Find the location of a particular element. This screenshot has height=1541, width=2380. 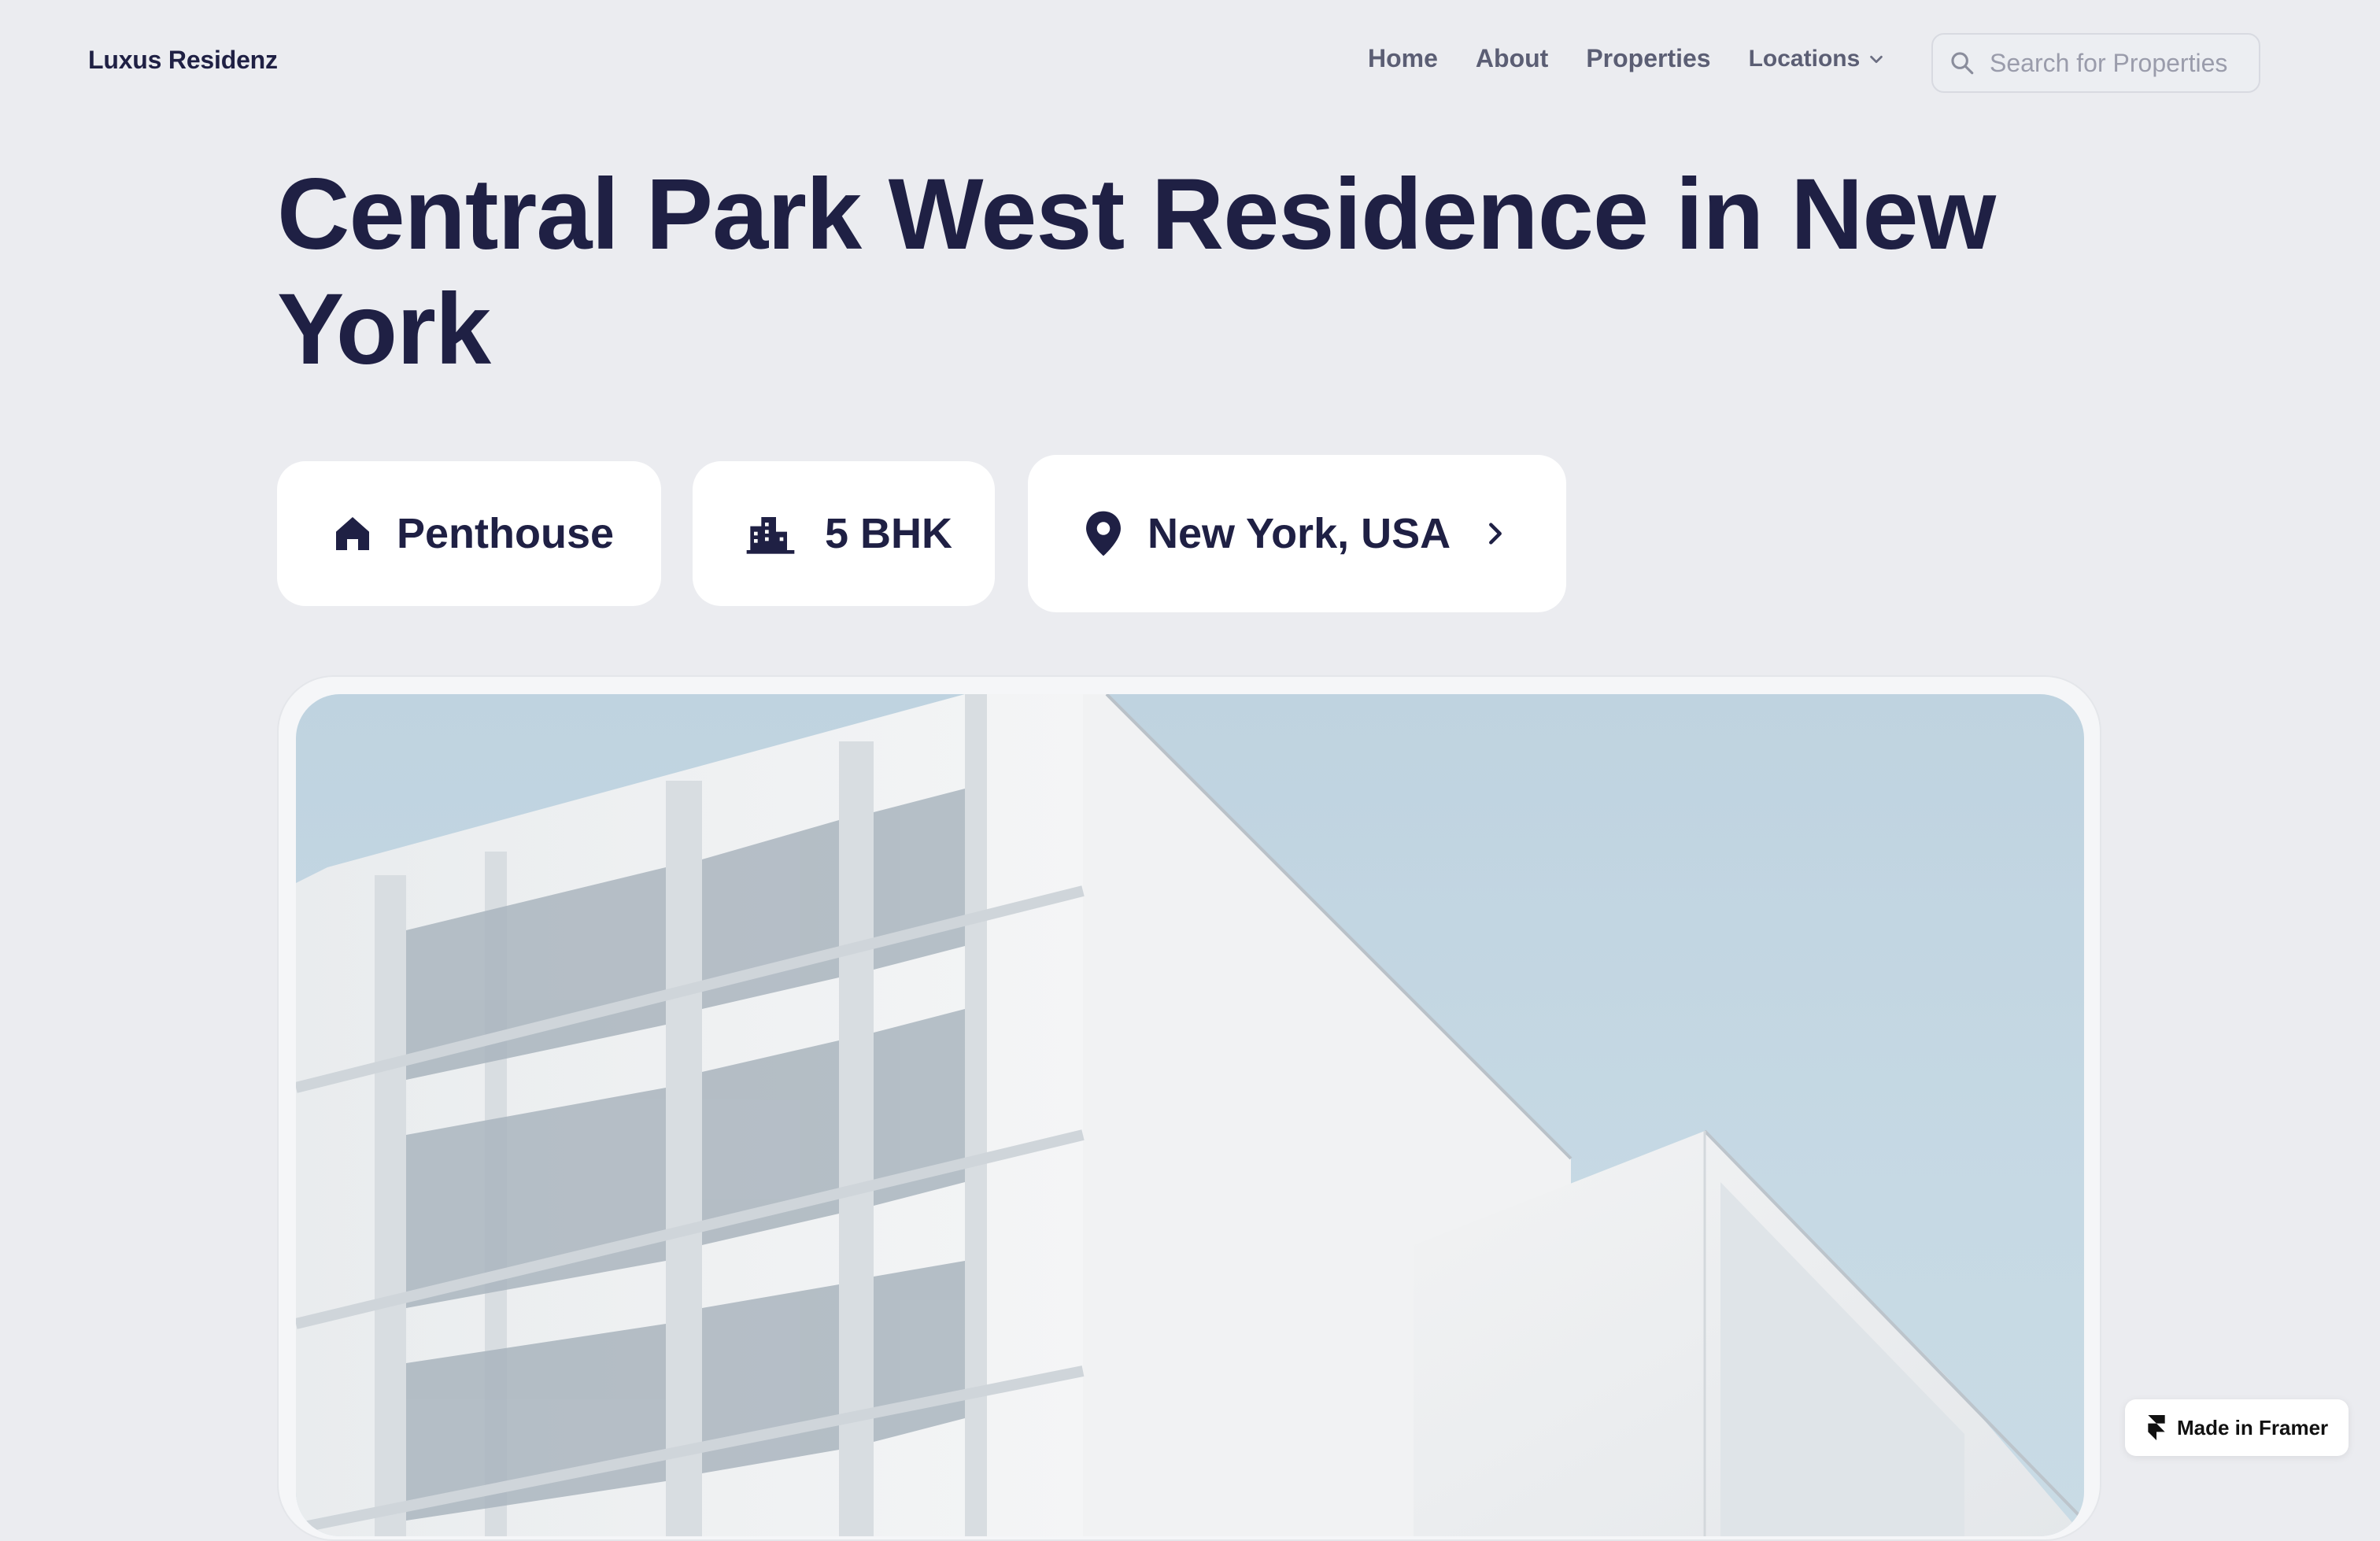

brand-logo: Luxus Residenz is located at coordinates (183, 60).